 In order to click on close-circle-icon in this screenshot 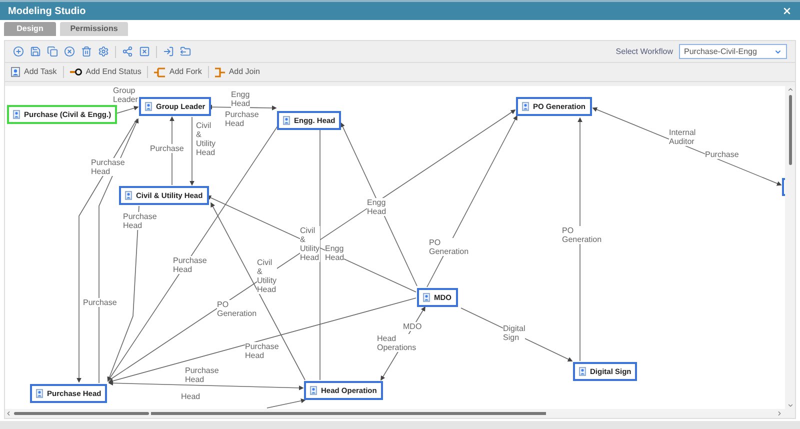, I will do `click(69, 51)`.